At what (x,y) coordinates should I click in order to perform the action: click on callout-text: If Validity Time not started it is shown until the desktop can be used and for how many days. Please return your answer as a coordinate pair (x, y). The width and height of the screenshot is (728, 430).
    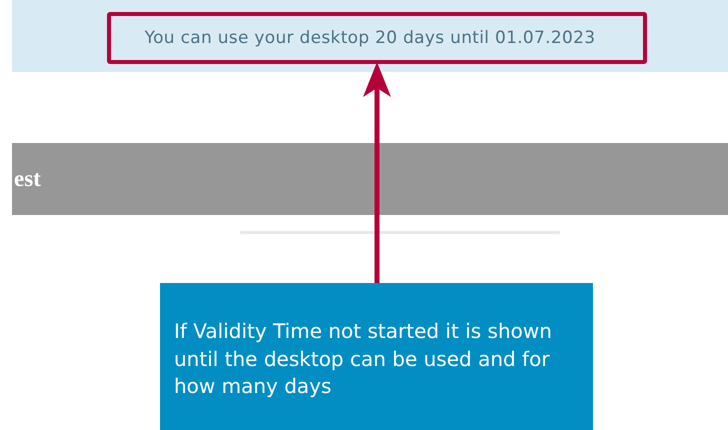
    Looking at the image, I should click on (363, 359).